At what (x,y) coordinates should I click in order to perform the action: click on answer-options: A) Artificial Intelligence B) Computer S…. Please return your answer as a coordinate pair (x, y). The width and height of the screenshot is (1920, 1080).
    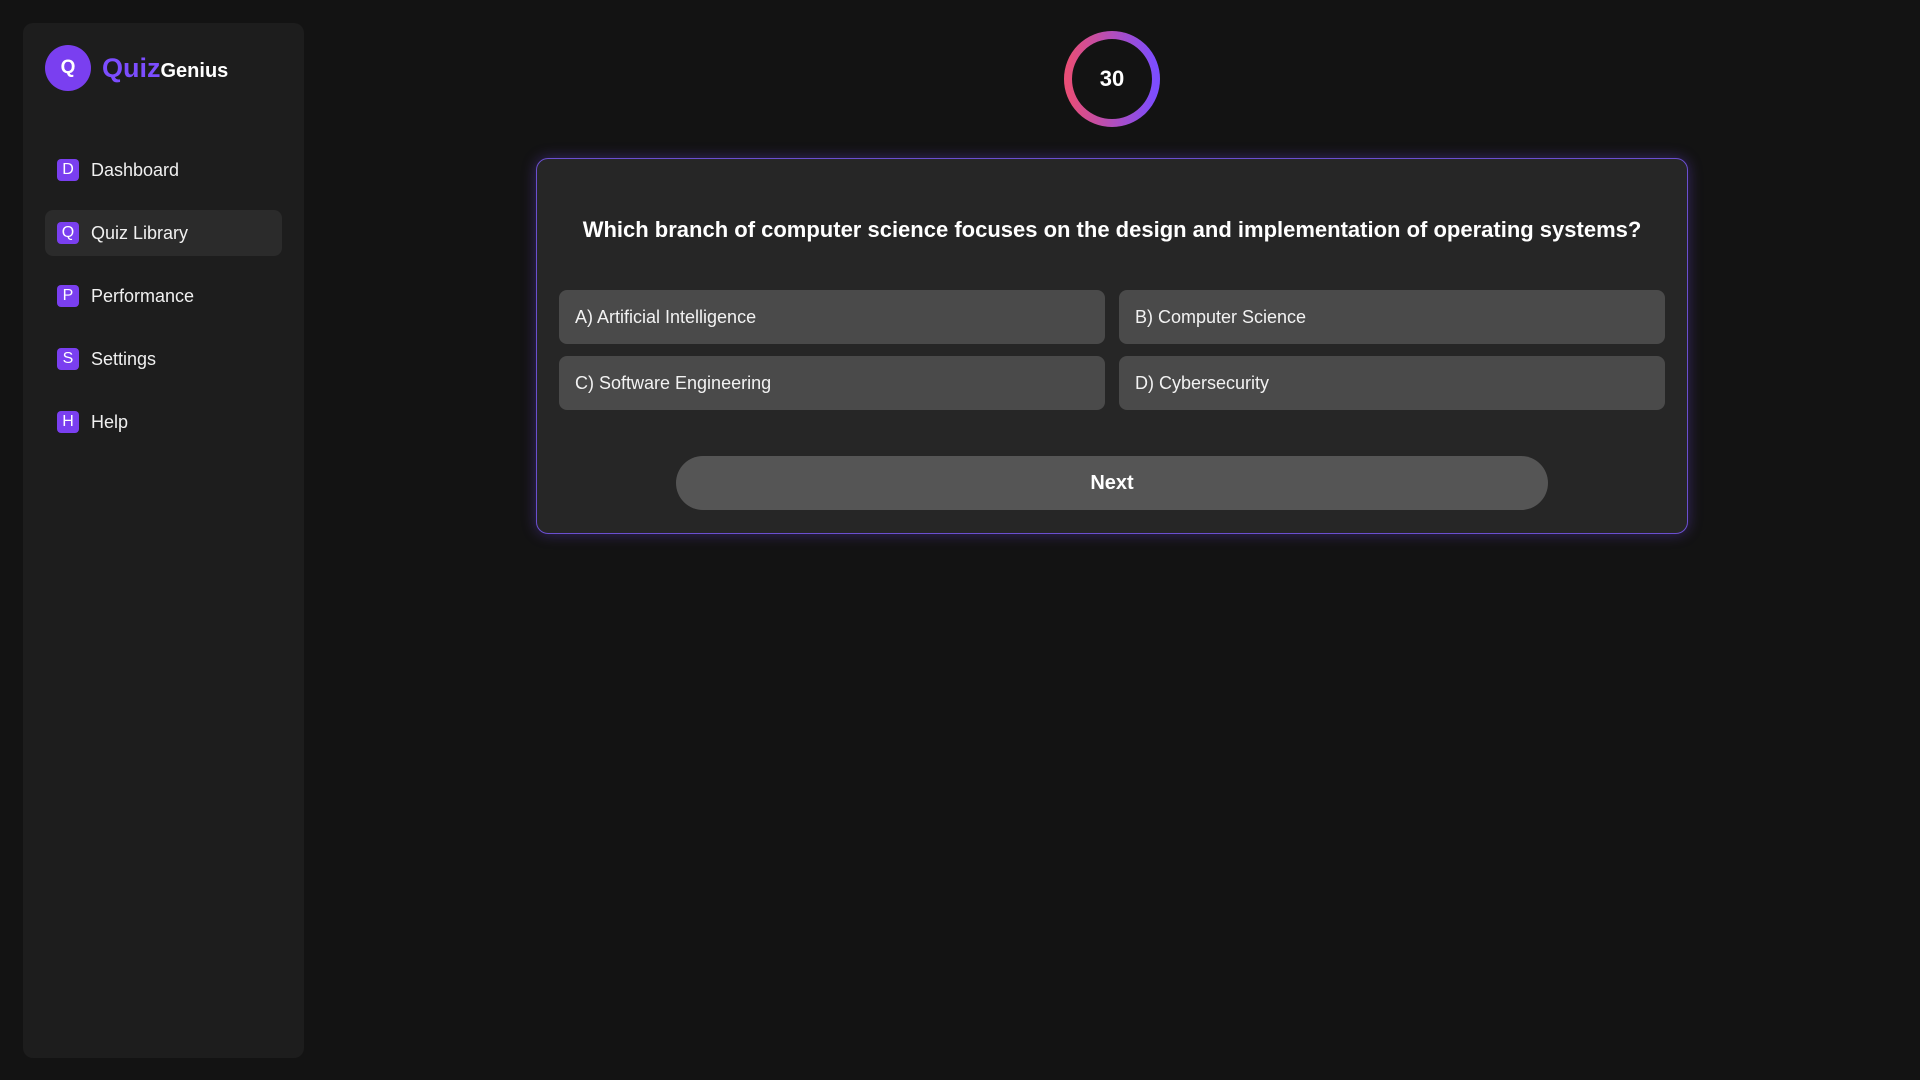
    Looking at the image, I should click on (1112, 350).